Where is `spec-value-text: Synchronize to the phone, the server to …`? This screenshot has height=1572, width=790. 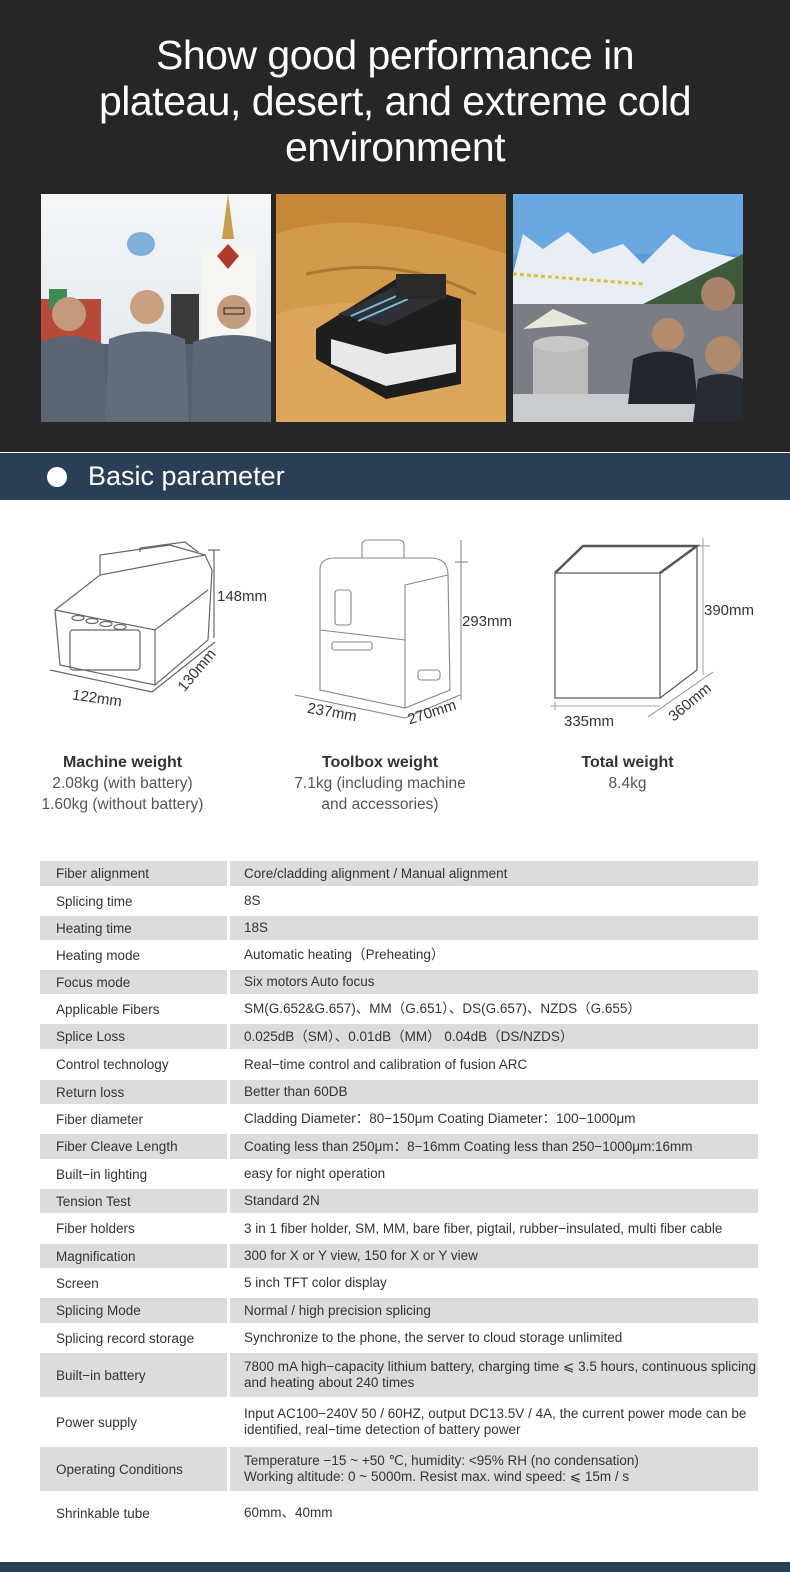
spec-value-text: Synchronize to the phone, the server to … is located at coordinates (433, 1338).